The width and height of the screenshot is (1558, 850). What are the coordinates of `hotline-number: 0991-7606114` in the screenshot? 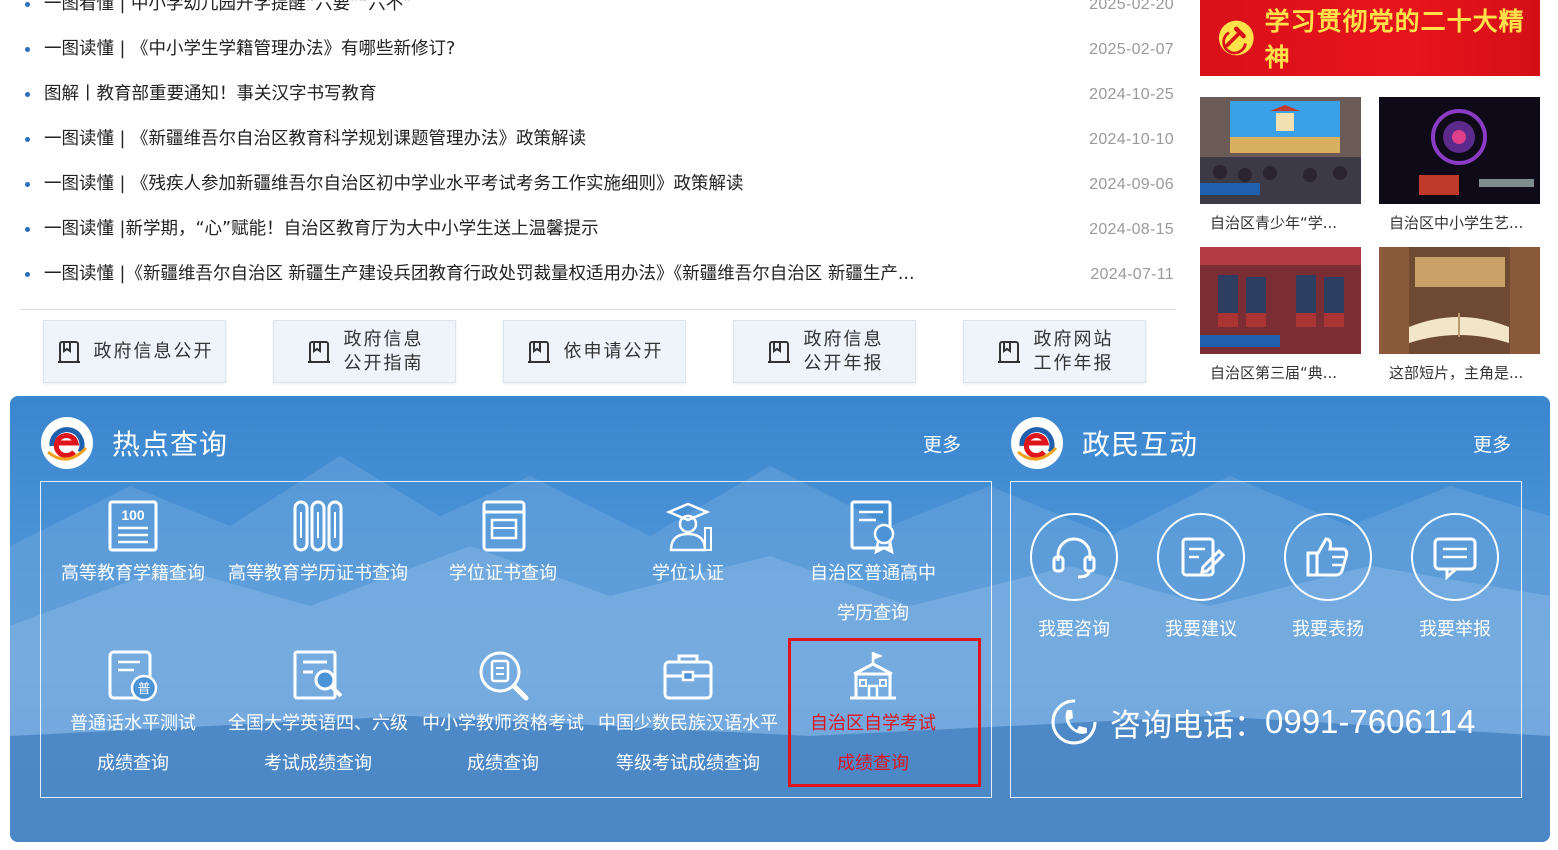 It's located at (1370, 721).